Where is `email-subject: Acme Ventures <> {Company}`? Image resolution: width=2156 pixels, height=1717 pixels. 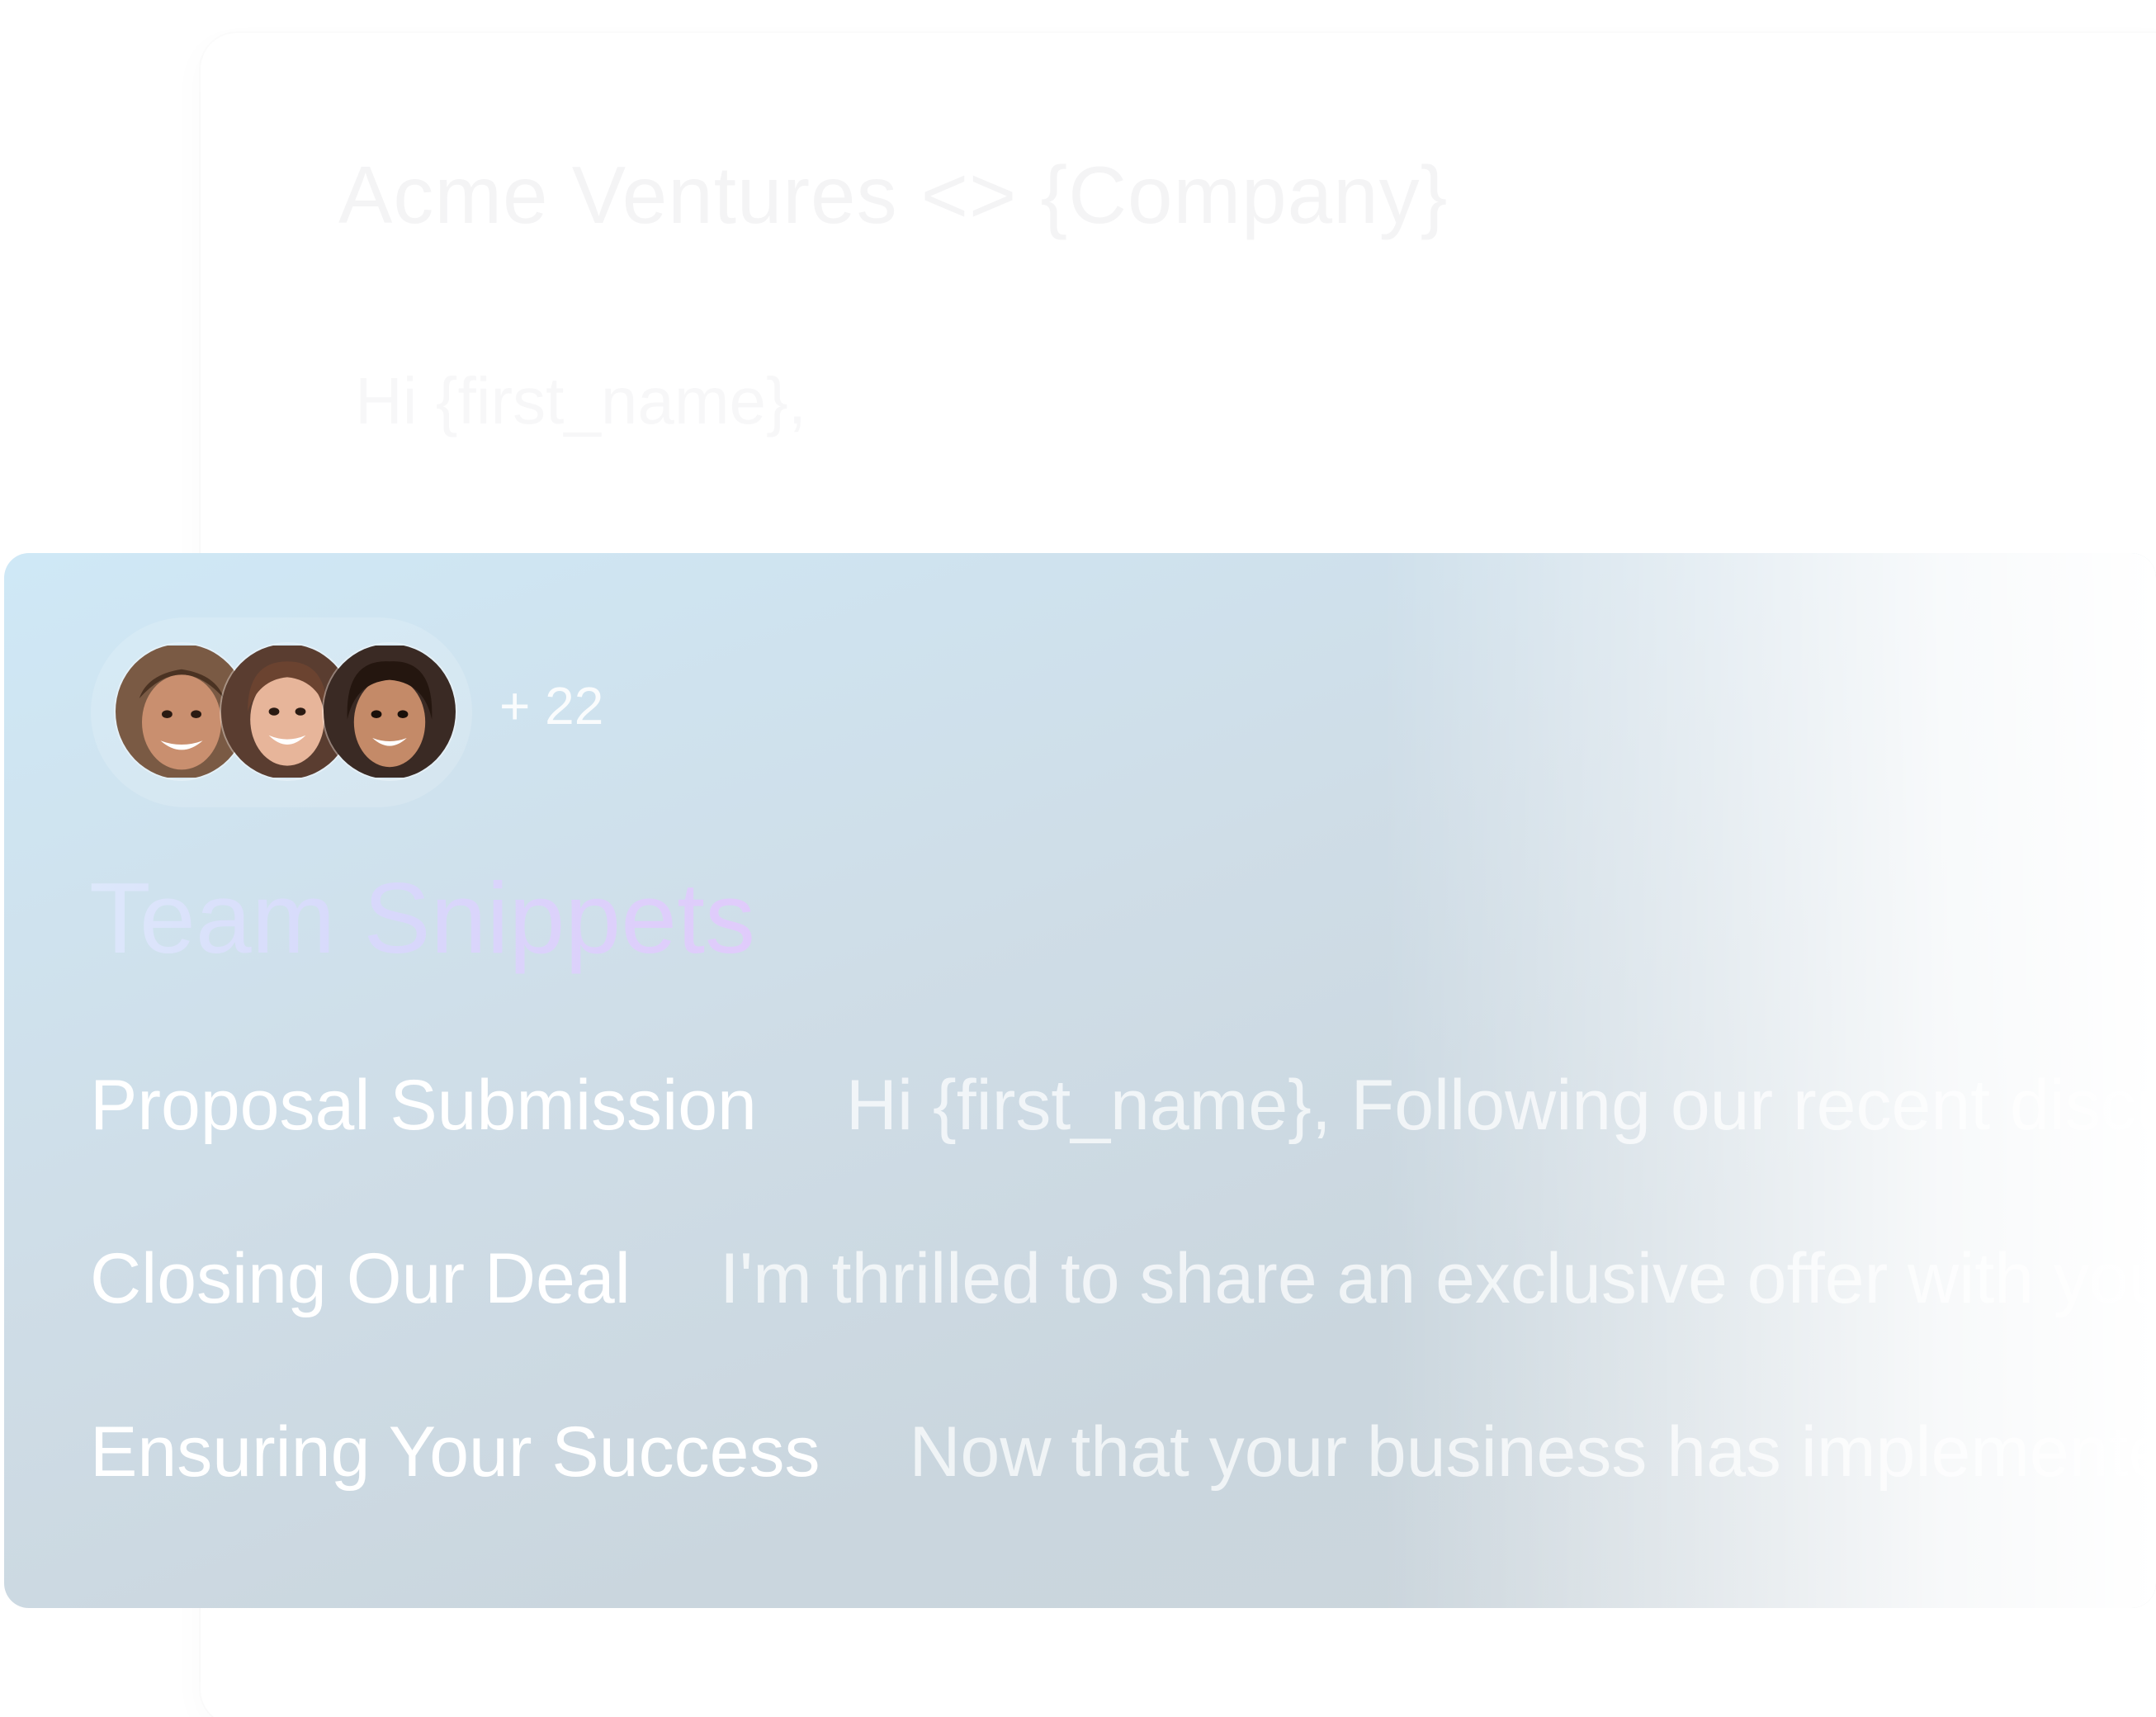 email-subject: Acme Ventures <> {Company} is located at coordinates (893, 194).